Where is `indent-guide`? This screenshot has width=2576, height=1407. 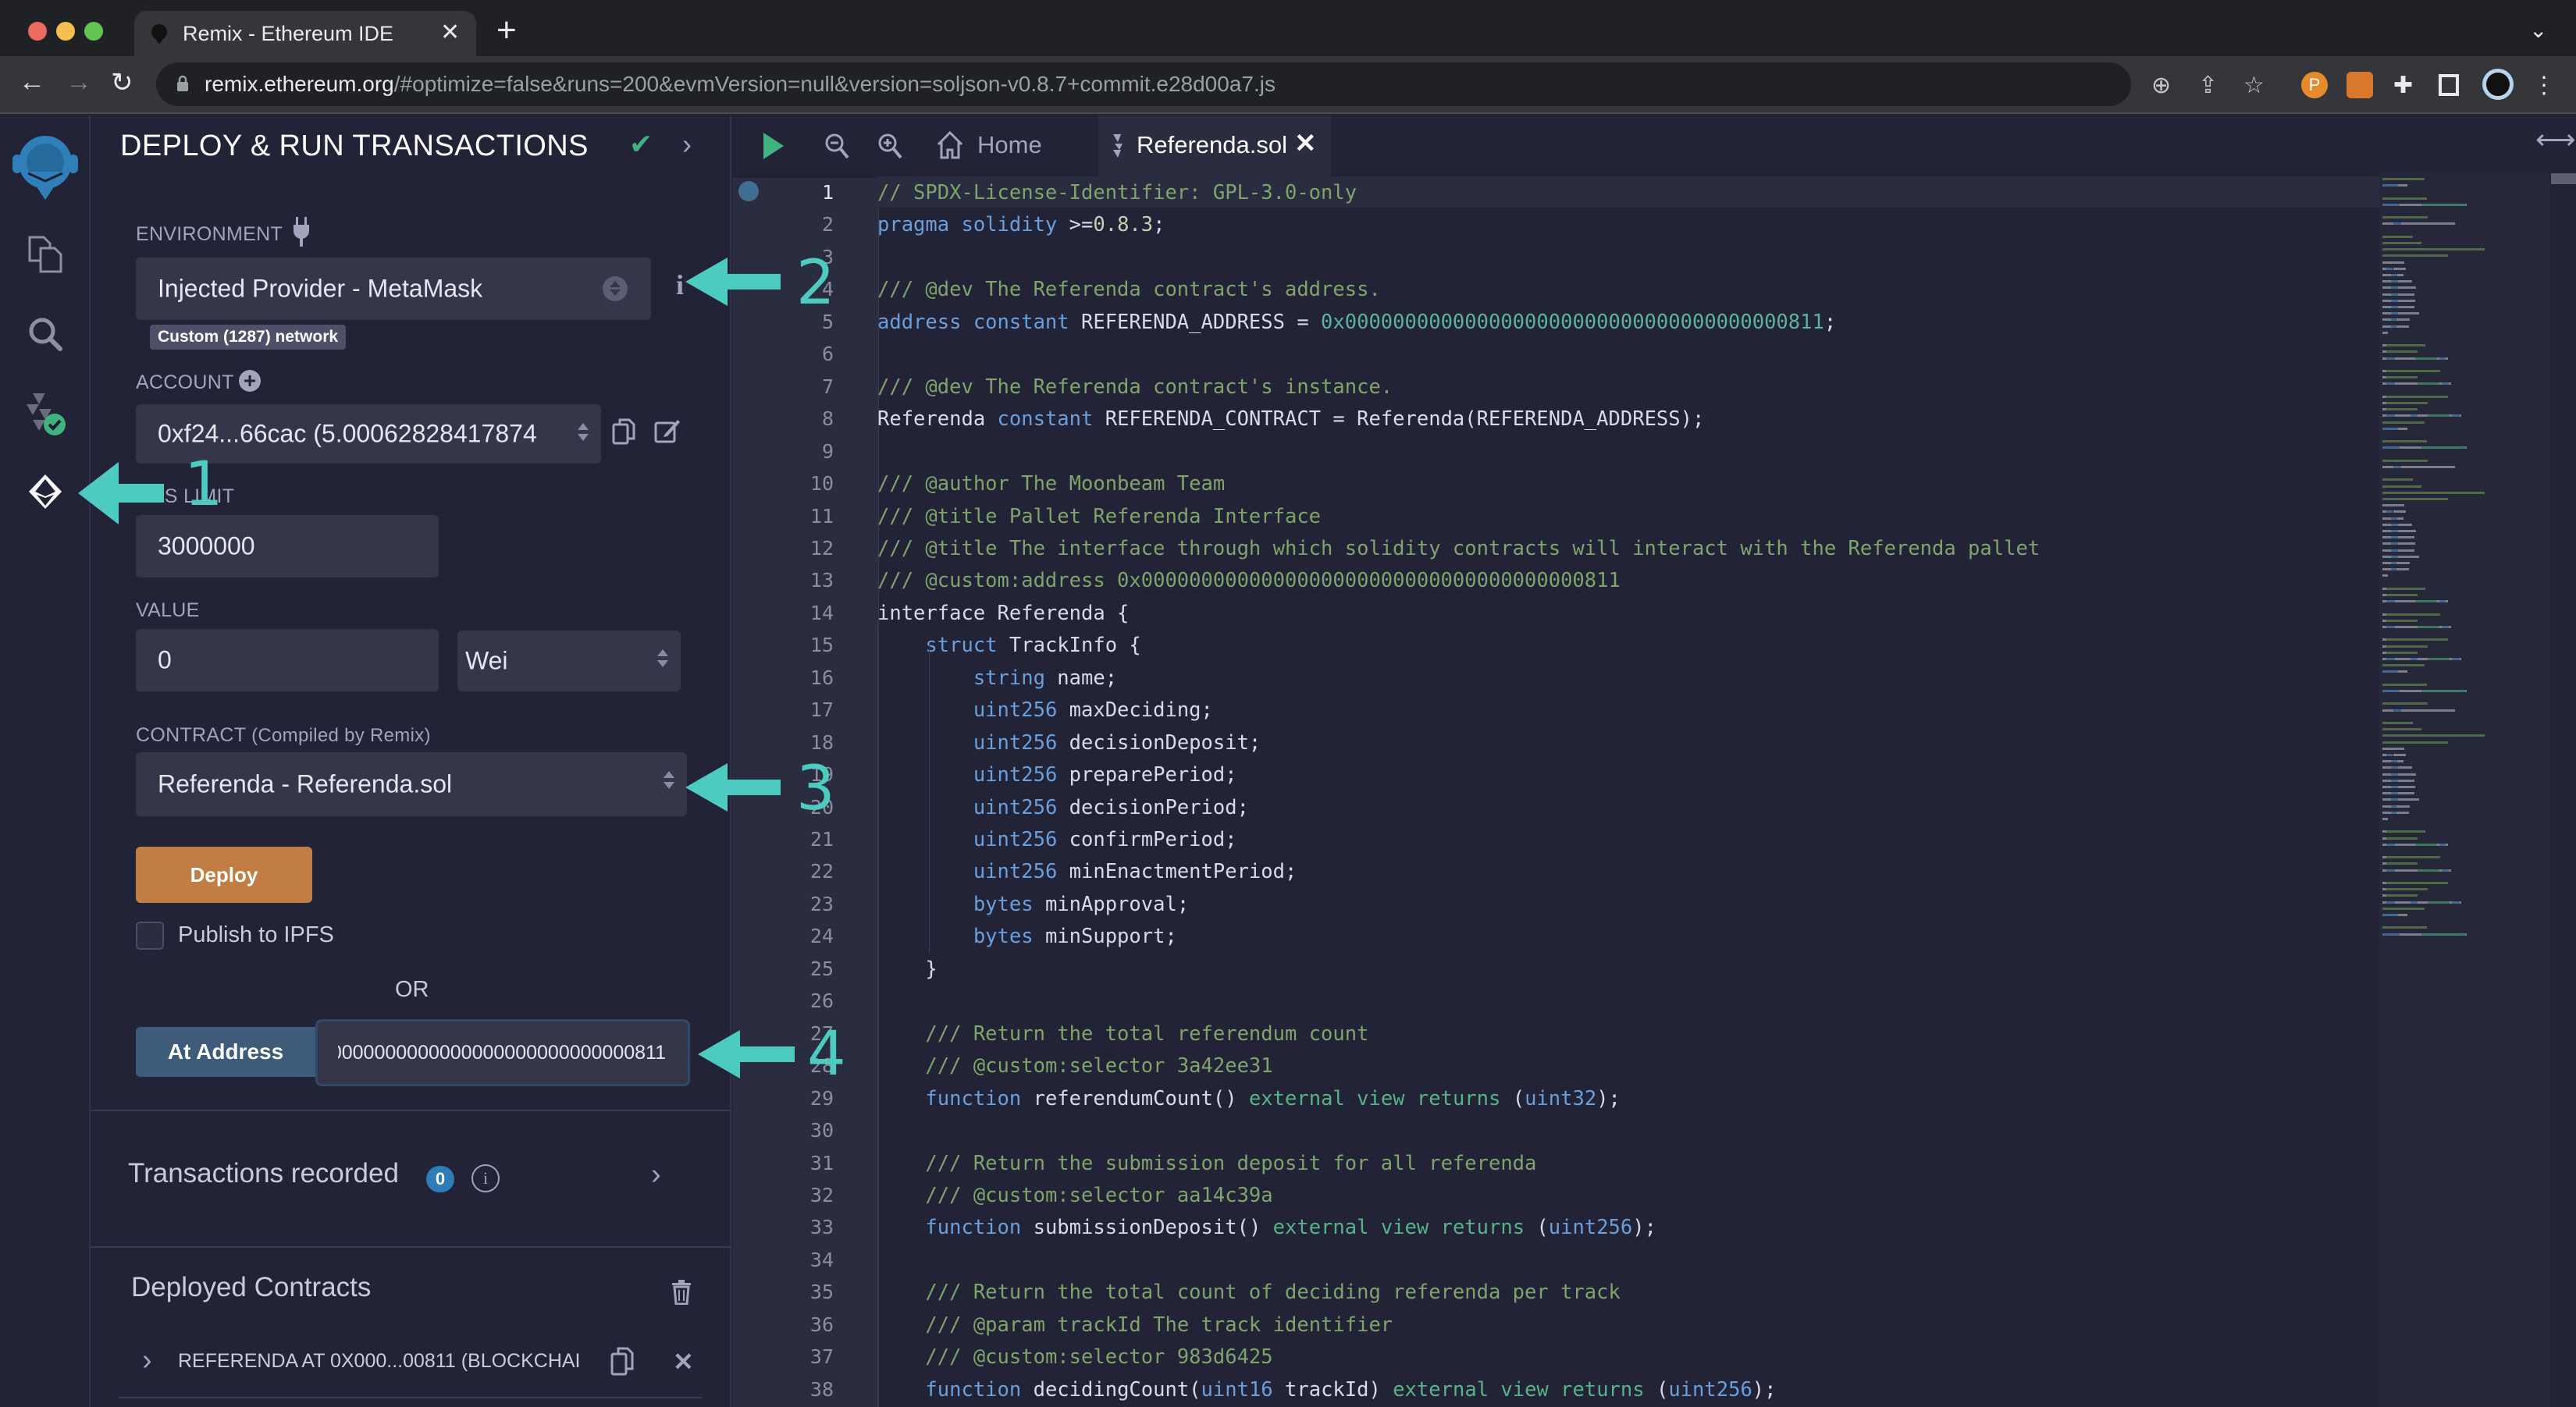
indent-guide is located at coordinates (878, 1016).